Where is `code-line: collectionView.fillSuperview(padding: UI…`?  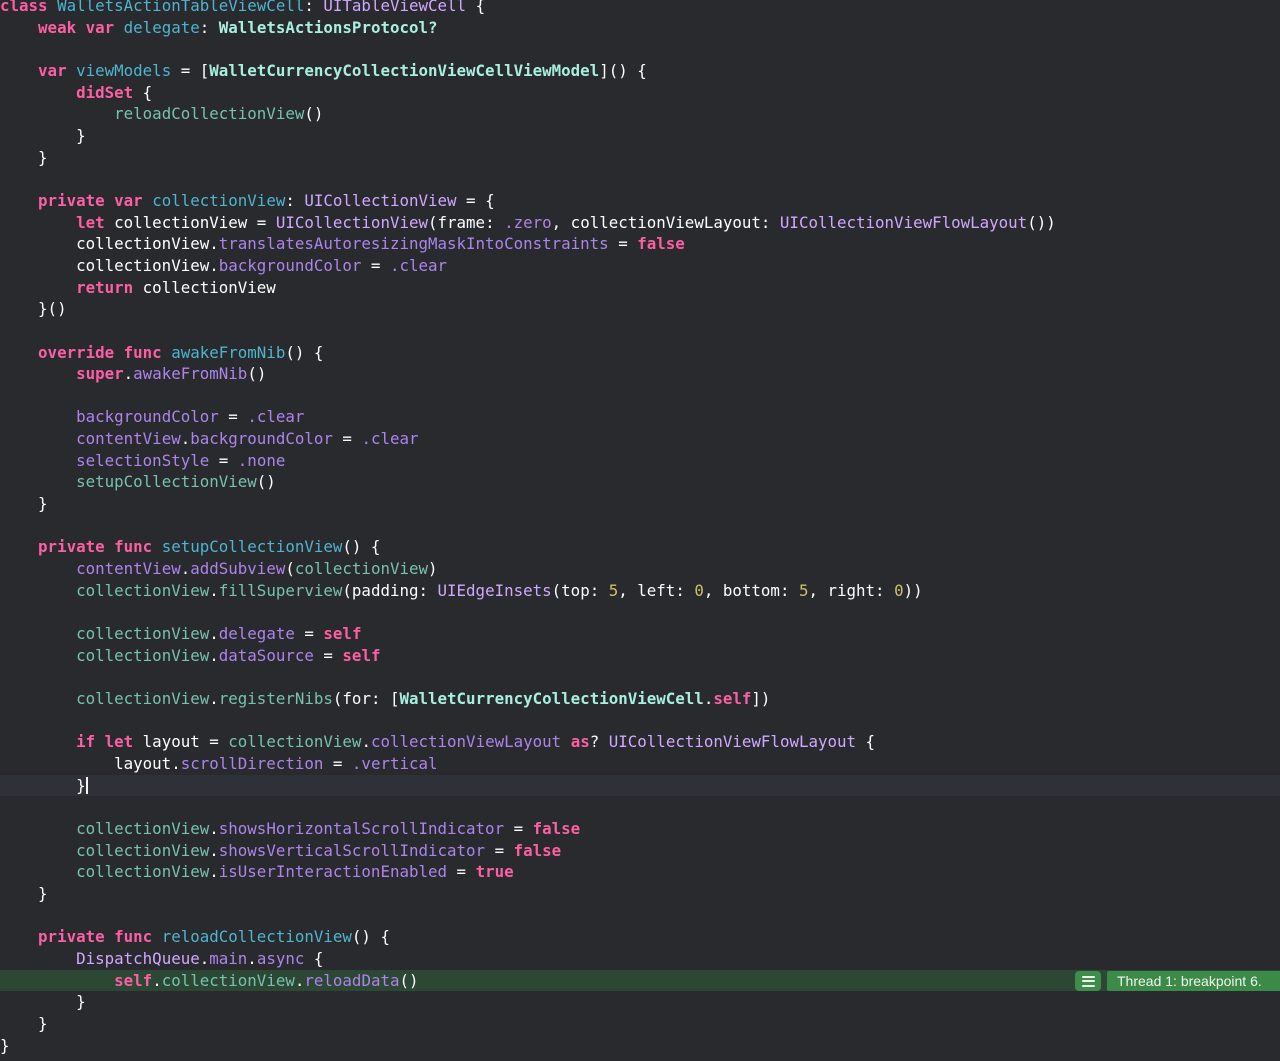 code-line: collectionView.fillSuperview(padding: UI… is located at coordinates (640, 591).